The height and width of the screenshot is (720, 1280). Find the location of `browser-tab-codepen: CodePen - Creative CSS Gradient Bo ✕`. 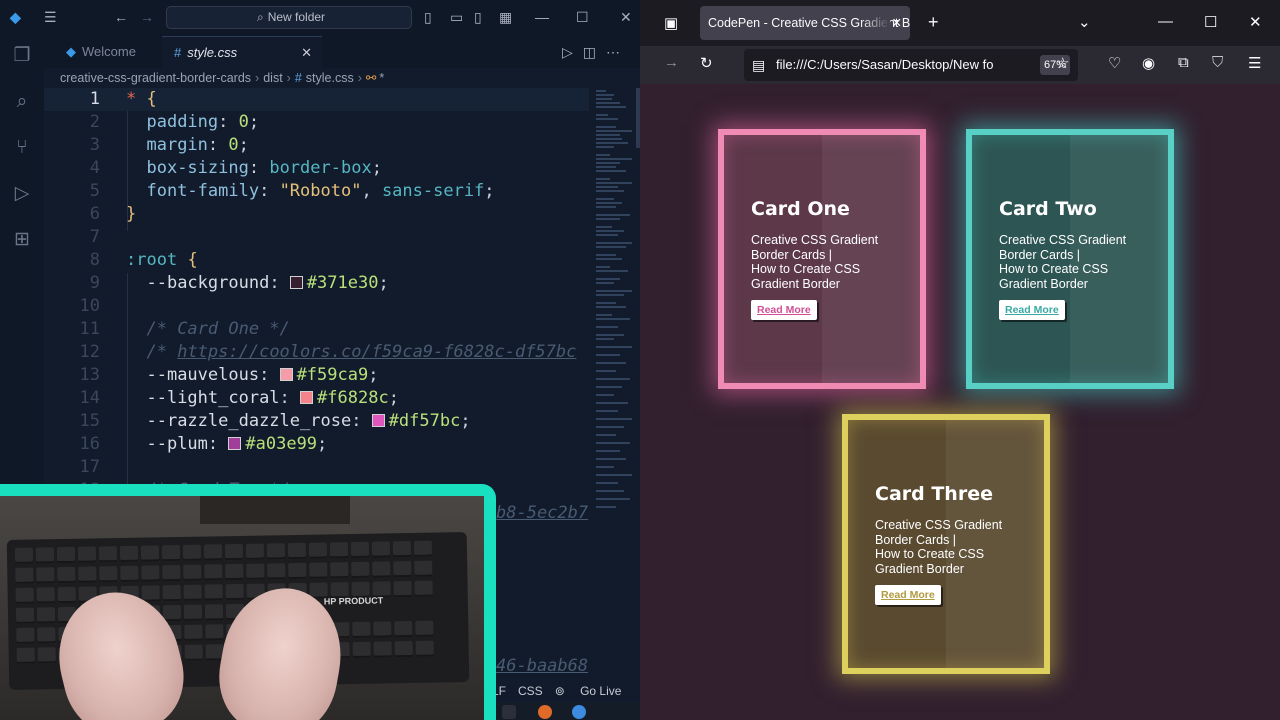

browser-tab-codepen: CodePen - Creative CSS Gradient Bo ✕ is located at coordinates (805, 23).